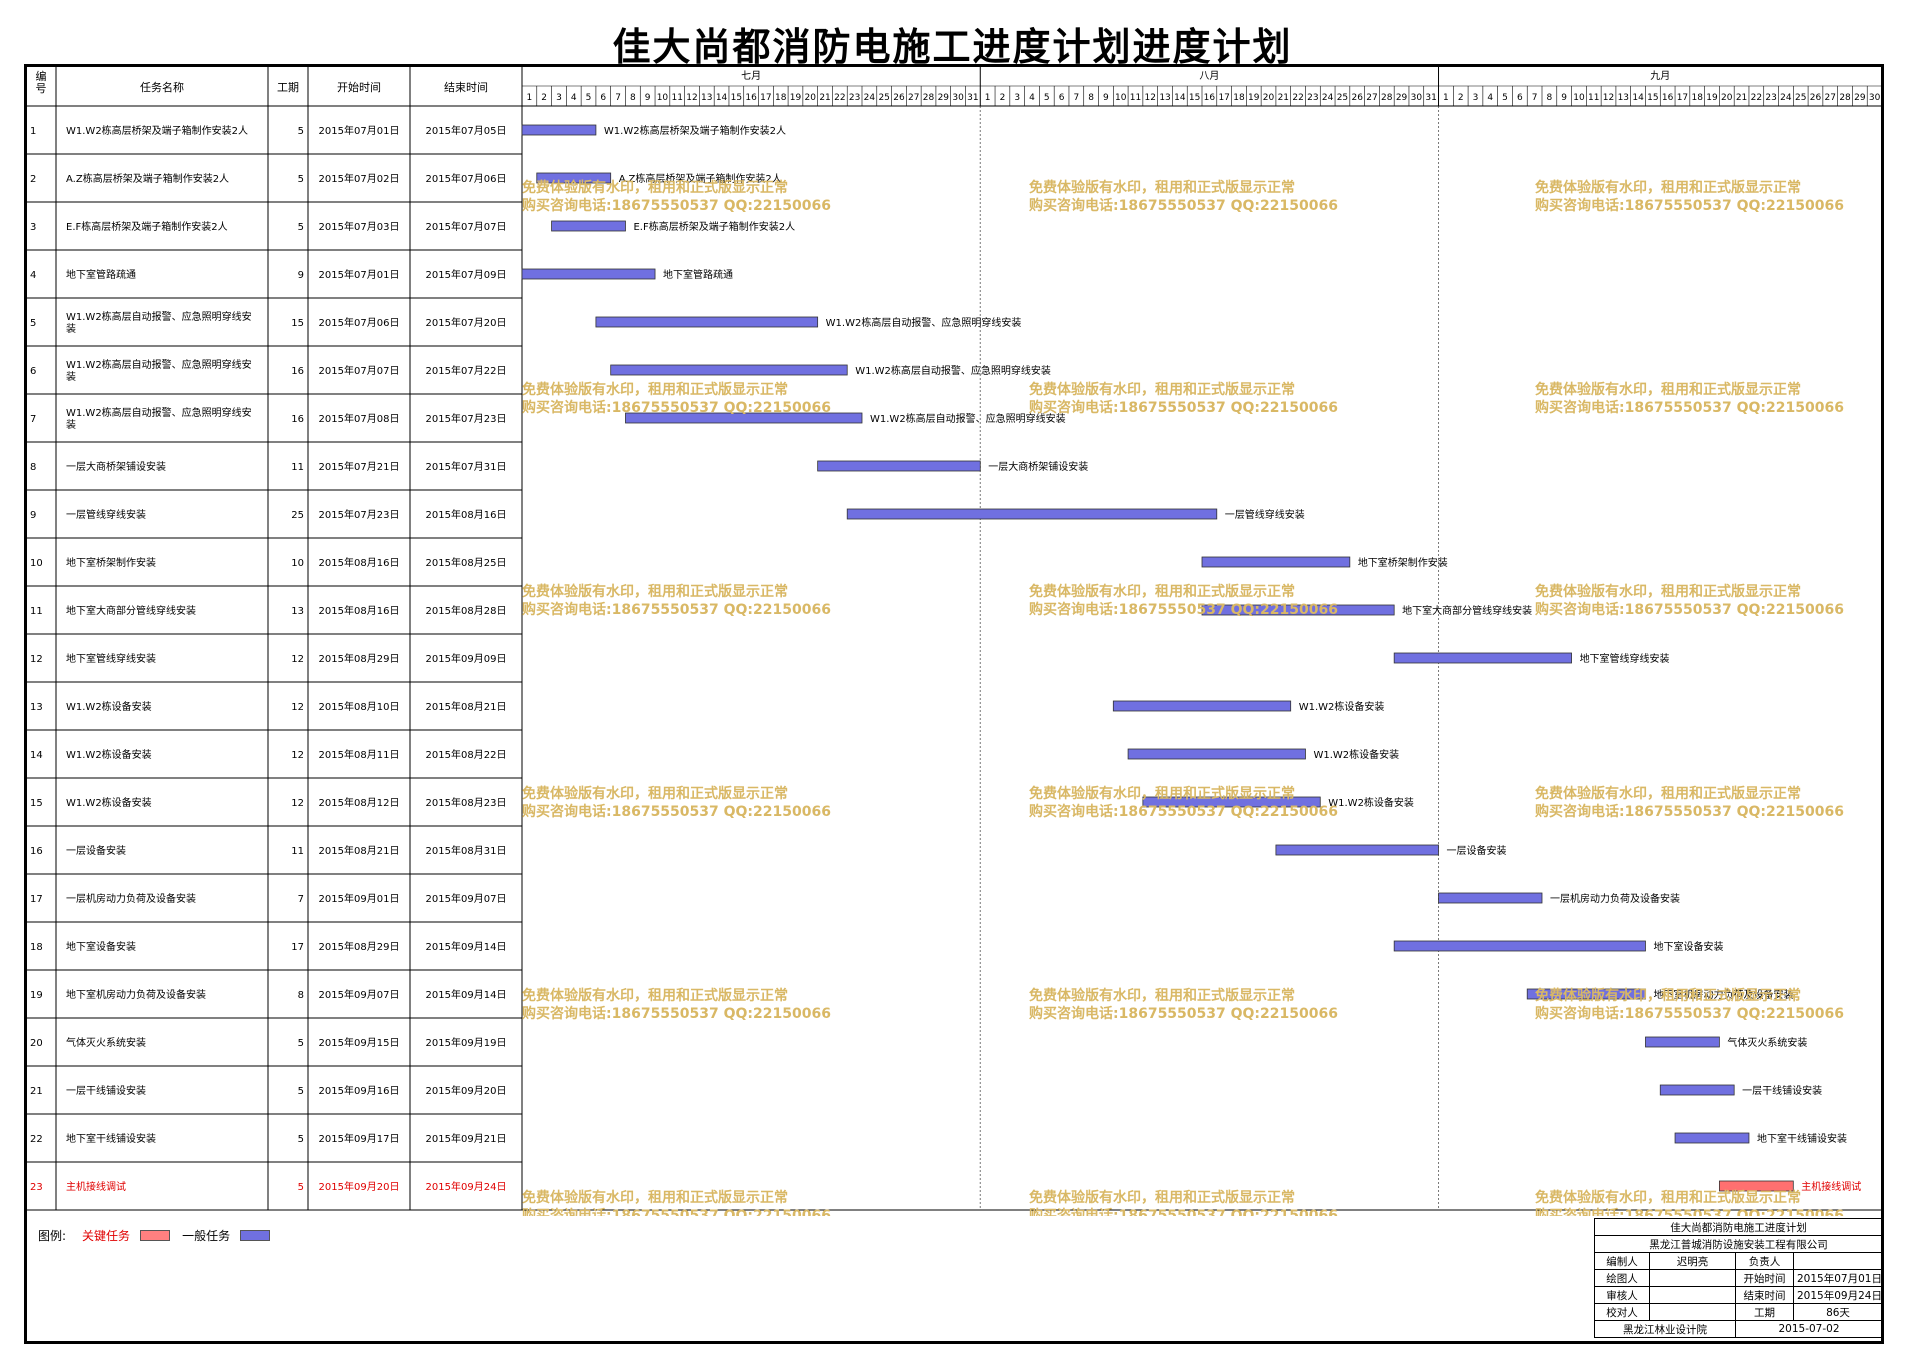 This screenshot has width=1905, height=1363. Describe the element at coordinates (913, 98) in the screenshot. I see `day-tick-label: 27` at that location.